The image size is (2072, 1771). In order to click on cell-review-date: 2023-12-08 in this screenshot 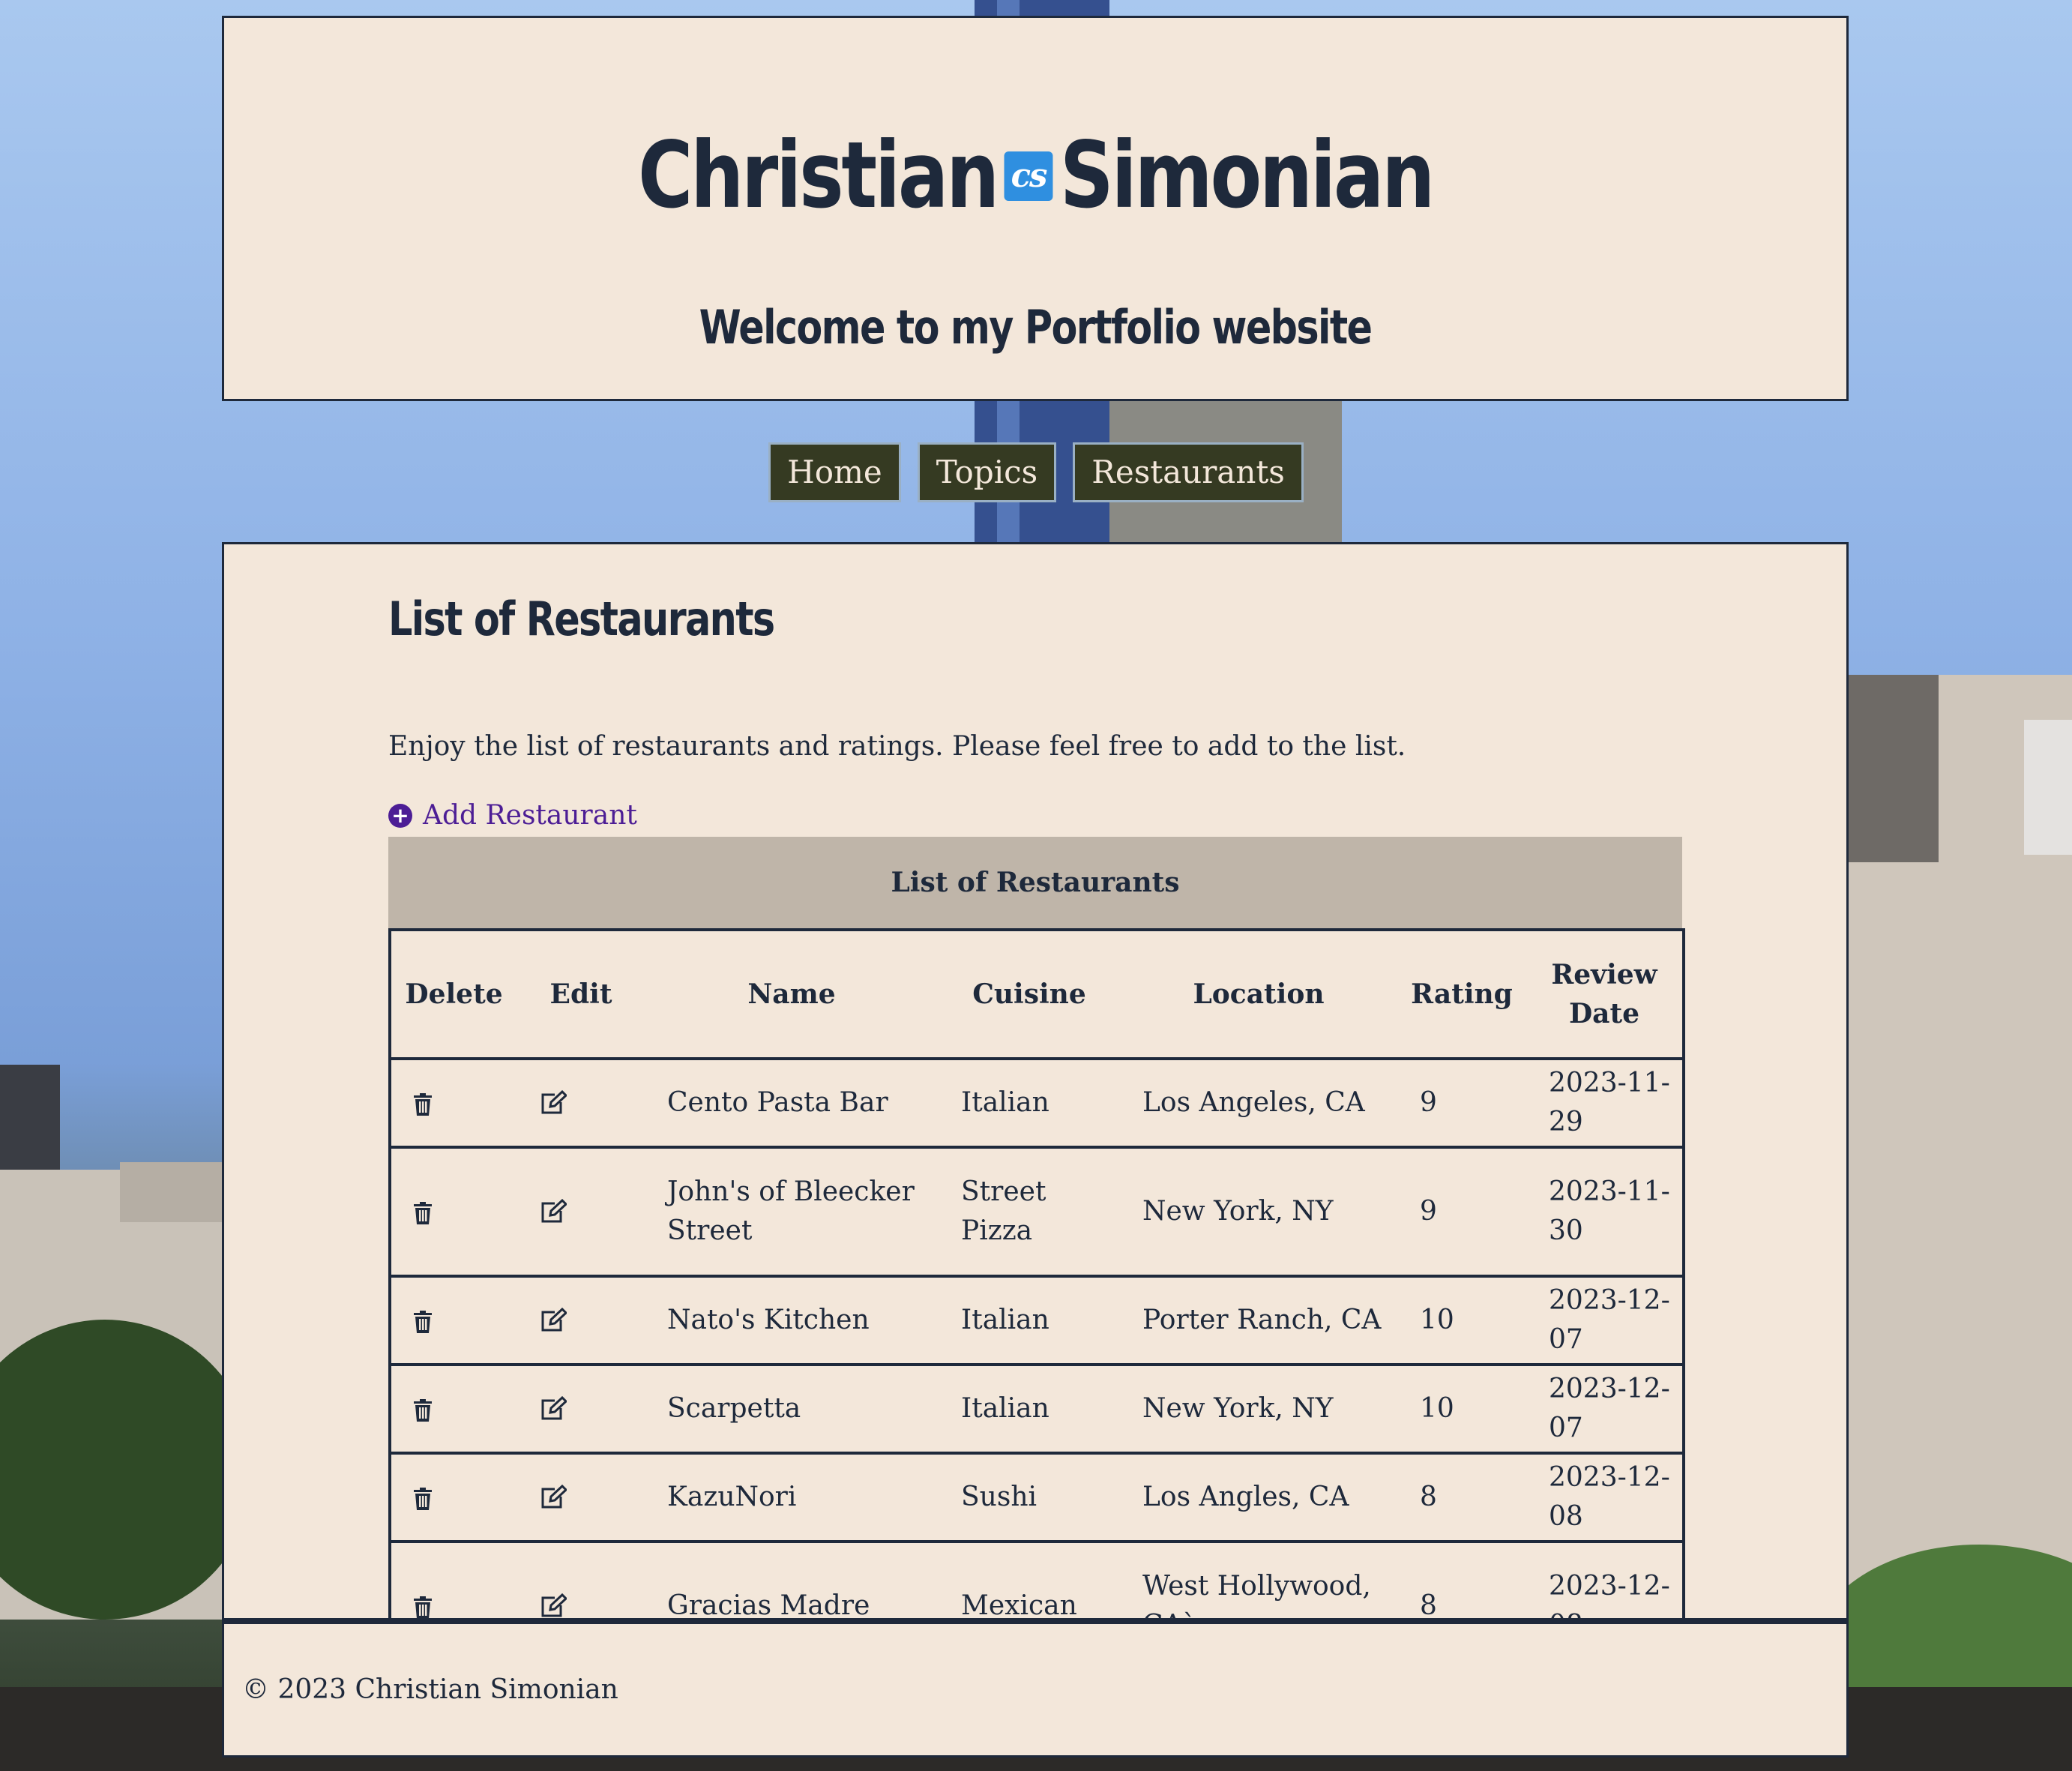, I will do `click(1605, 1497)`.